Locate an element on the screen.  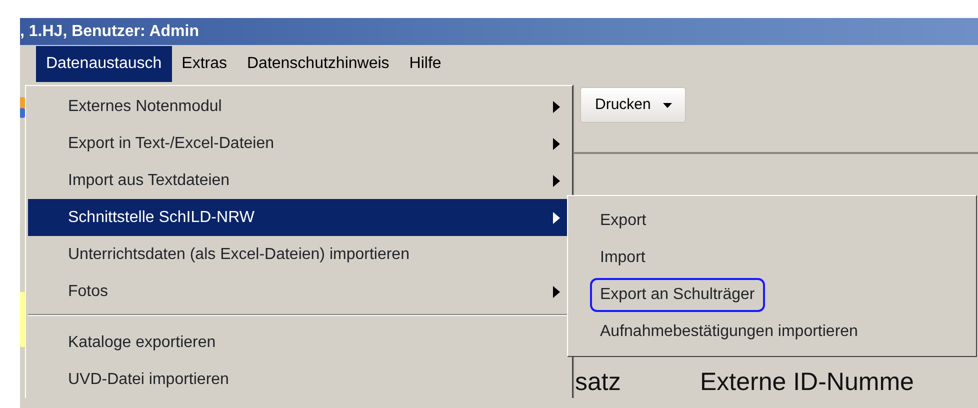
menu-item: Export in Text-/Excel-Dateien is located at coordinates (300, 143).